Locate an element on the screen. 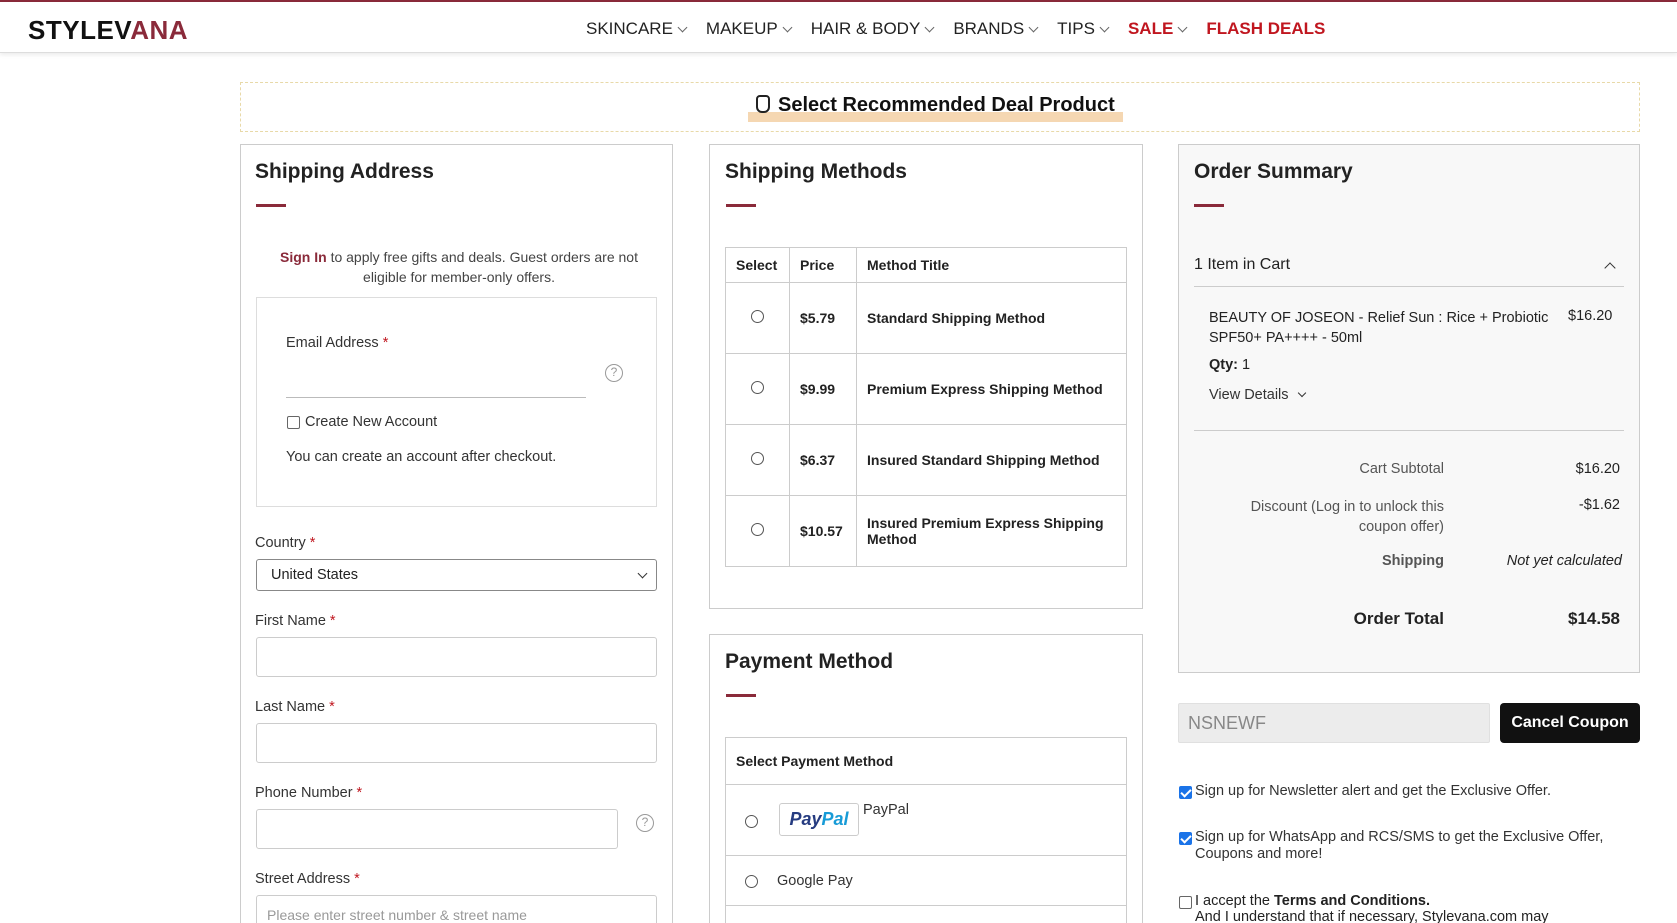 The width and height of the screenshot is (1677, 923). create-account-label: Create New Account is located at coordinates (371, 422).